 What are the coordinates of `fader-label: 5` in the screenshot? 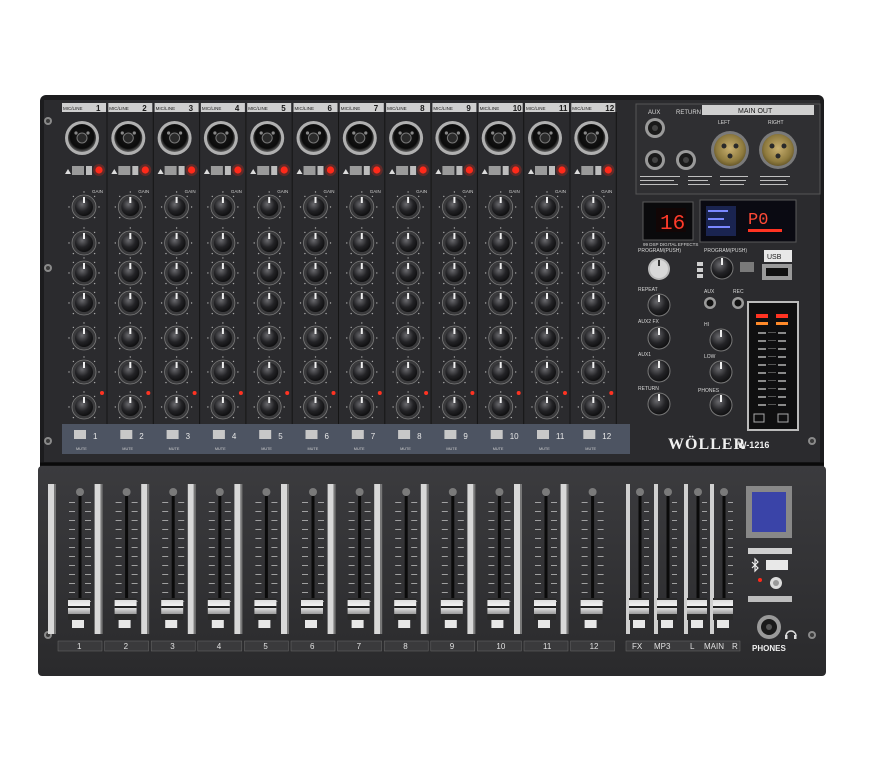 It's located at (265, 646).